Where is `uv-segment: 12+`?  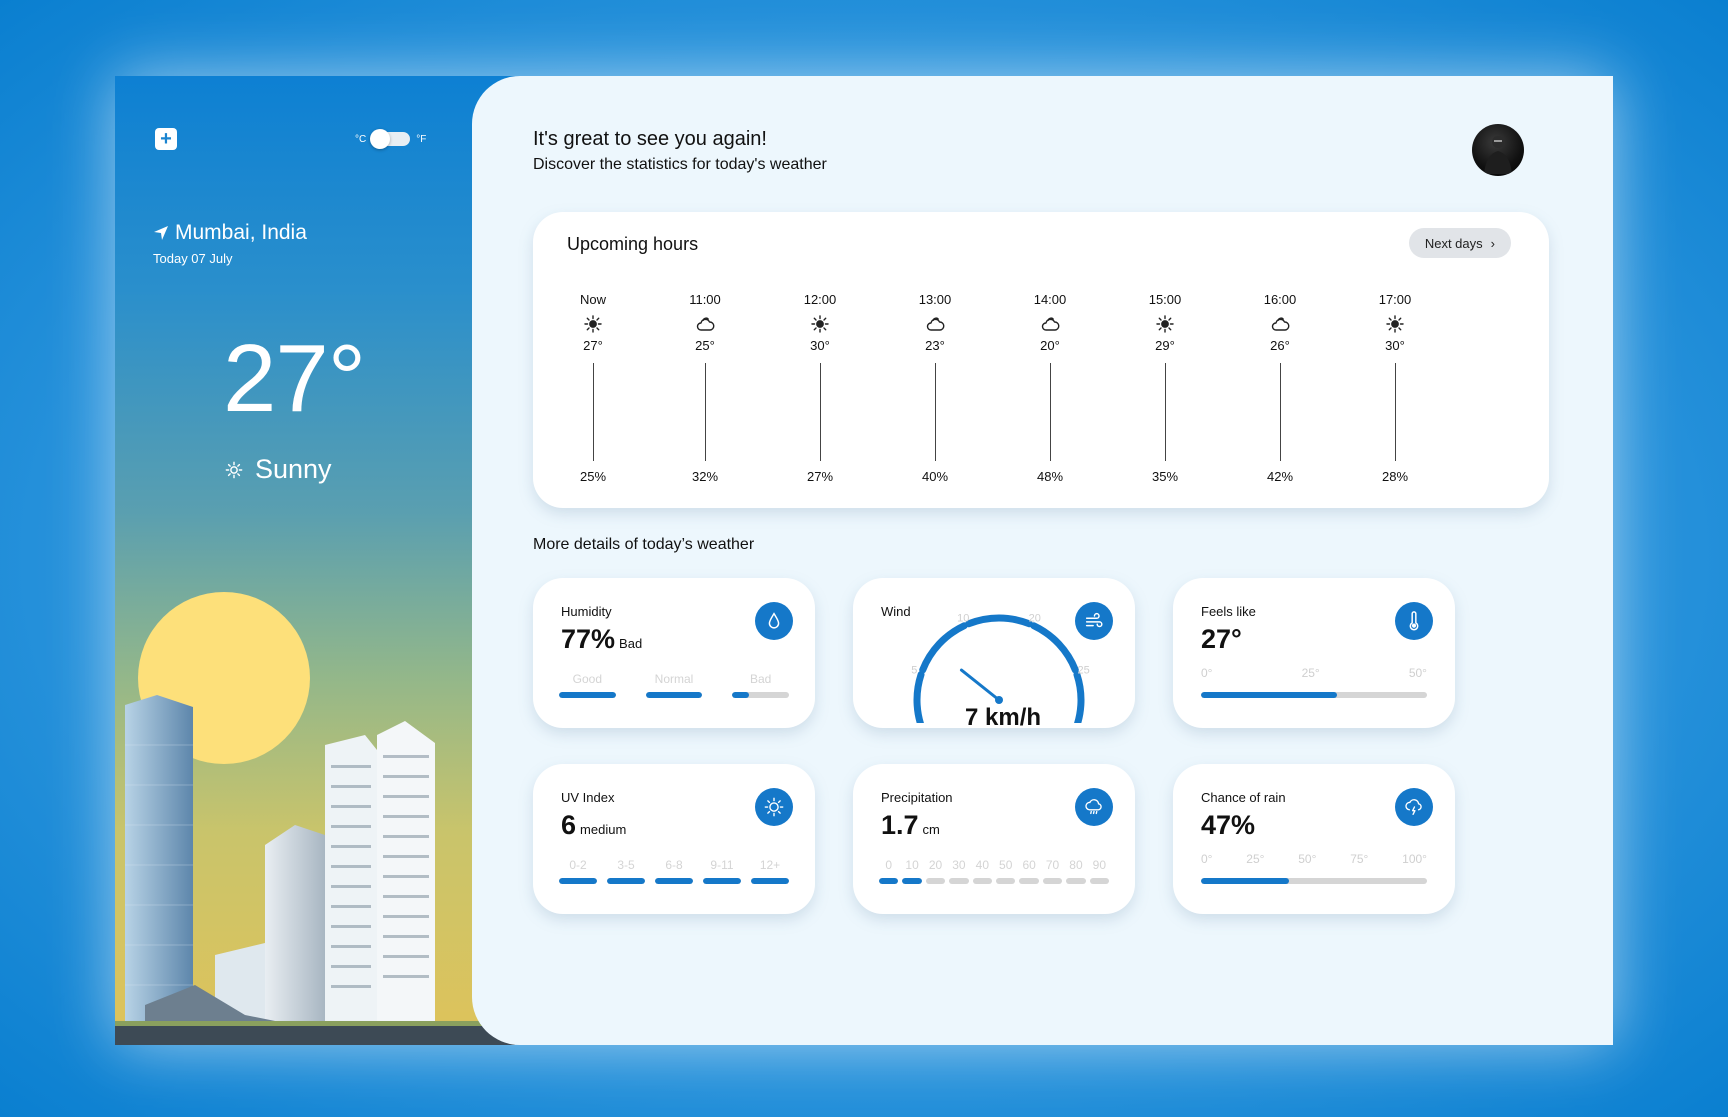 uv-segment: 12+ is located at coordinates (770, 871).